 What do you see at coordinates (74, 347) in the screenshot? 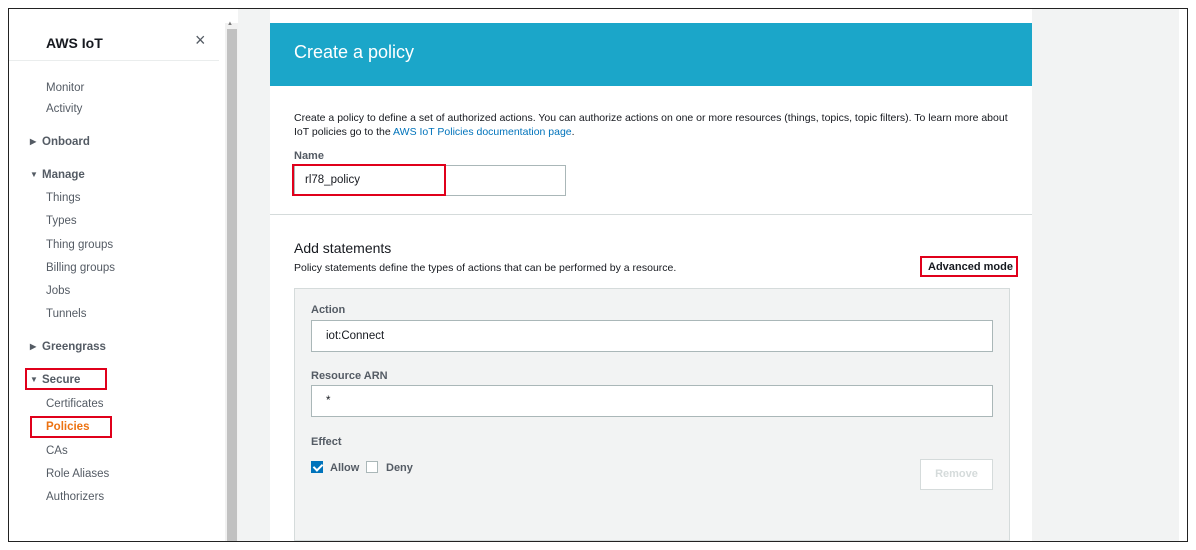
I see `sidebar-section-label: Greengrass` at bounding box center [74, 347].